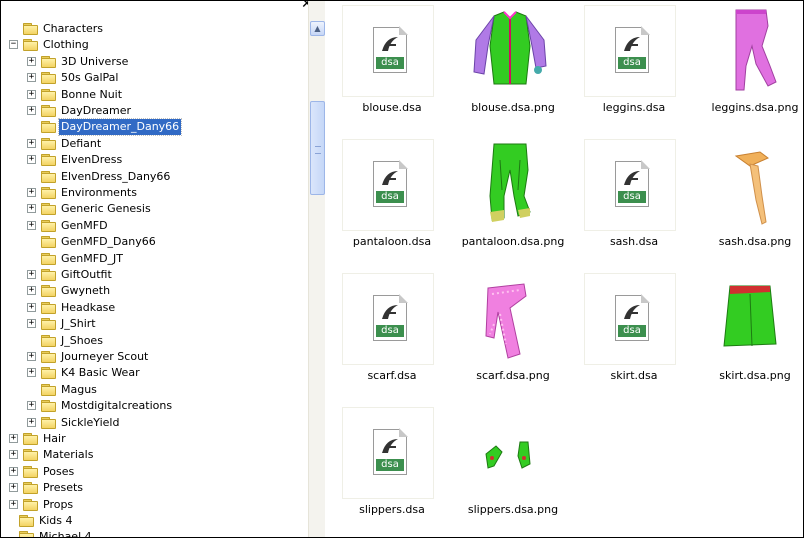 The image size is (804, 538). Describe the element at coordinates (81, 144) in the screenshot. I see `tree-item-label: Defiant` at that location.